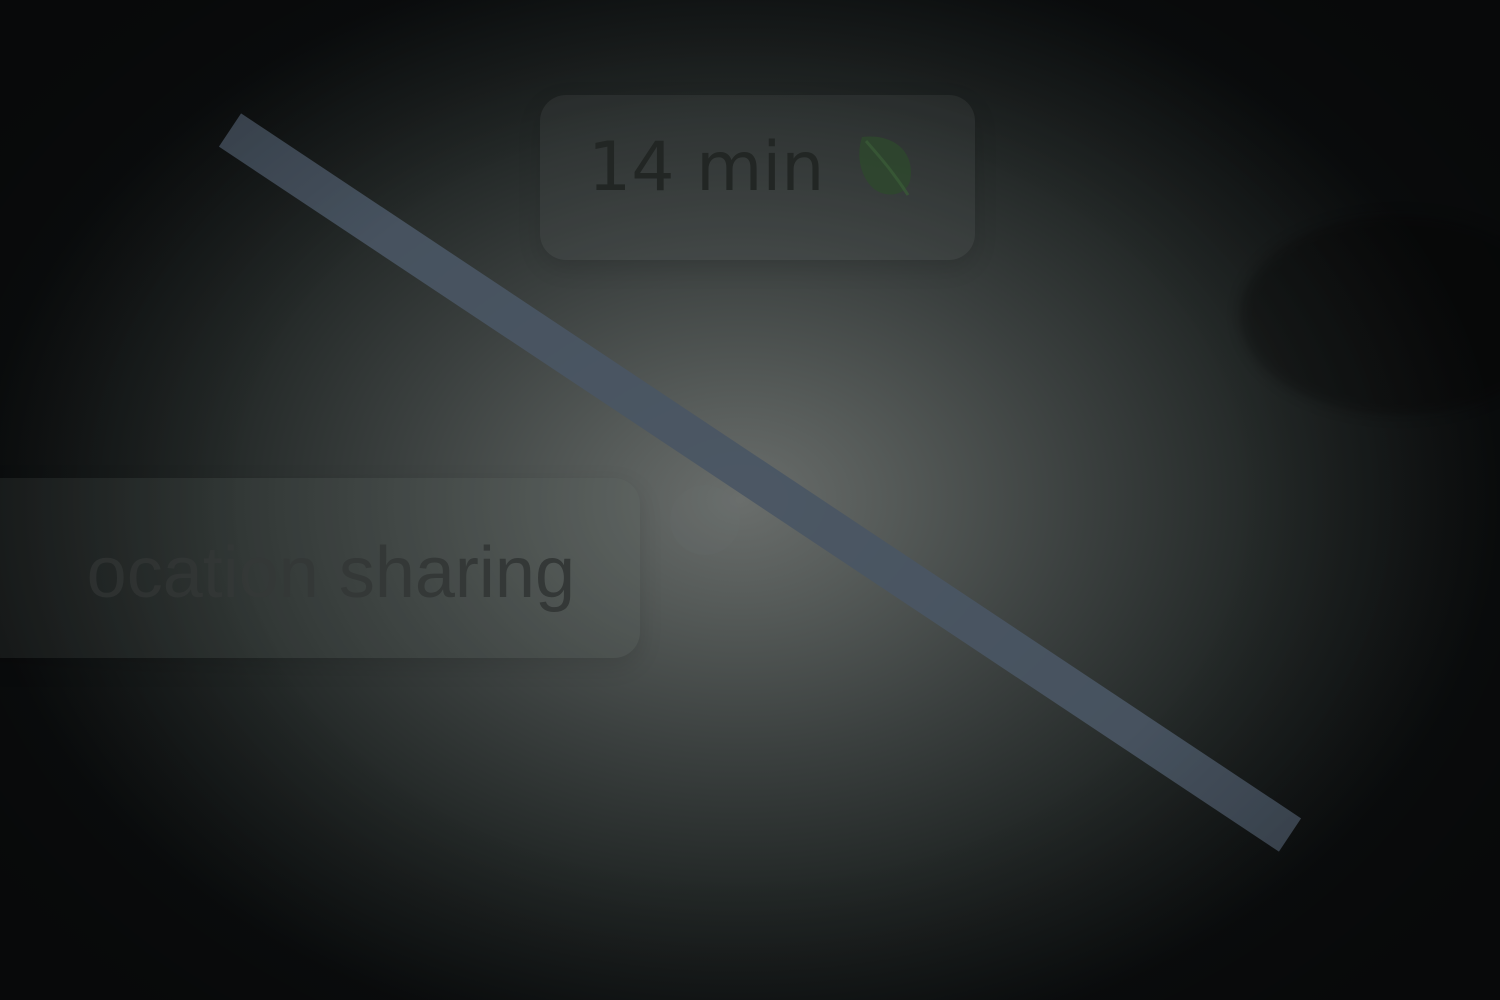  I want to click on current-location-marker, so click(705, 520).